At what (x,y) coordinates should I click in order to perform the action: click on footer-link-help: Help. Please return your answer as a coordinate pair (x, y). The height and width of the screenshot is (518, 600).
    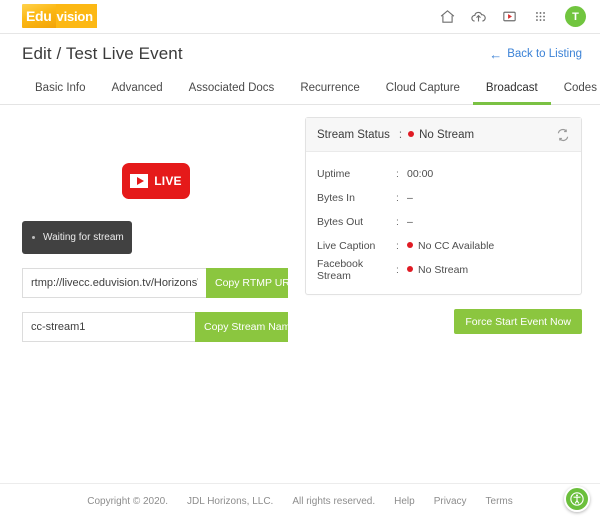
    Looking at the image, I should click on (404, 501).